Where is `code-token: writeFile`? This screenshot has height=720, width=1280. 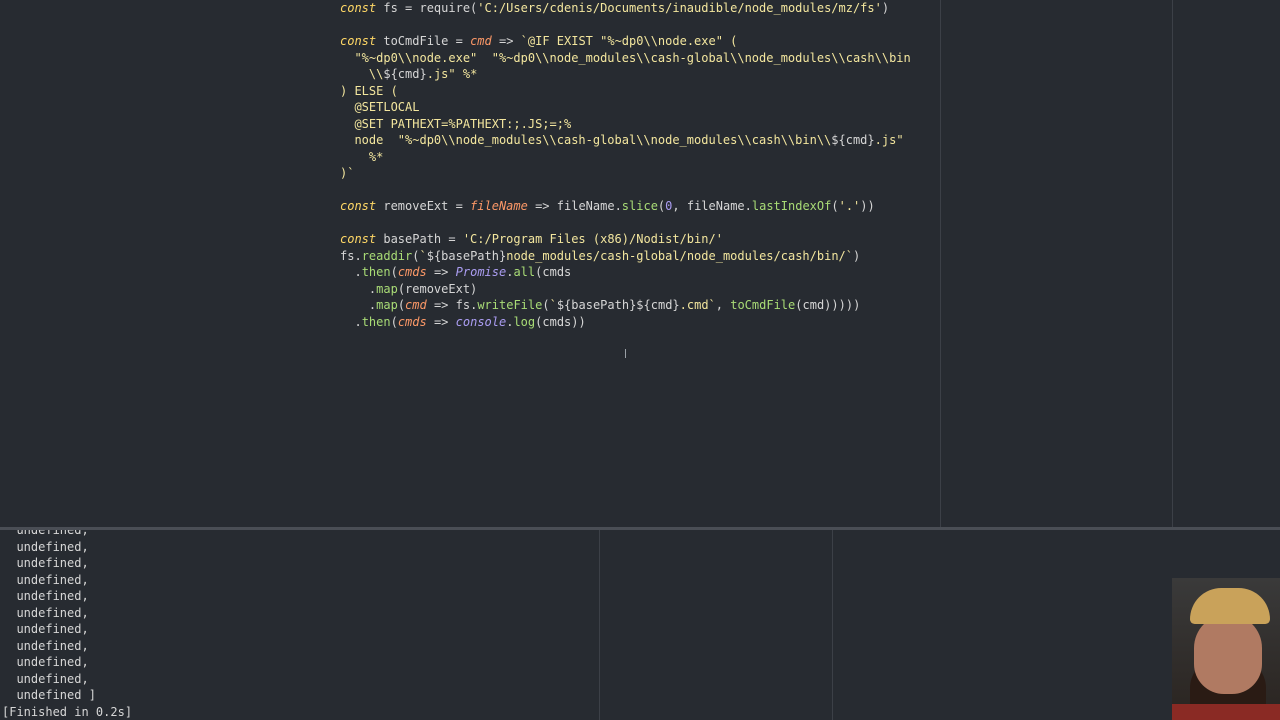
code-token: writeFile is located at coordinates (510, 305).